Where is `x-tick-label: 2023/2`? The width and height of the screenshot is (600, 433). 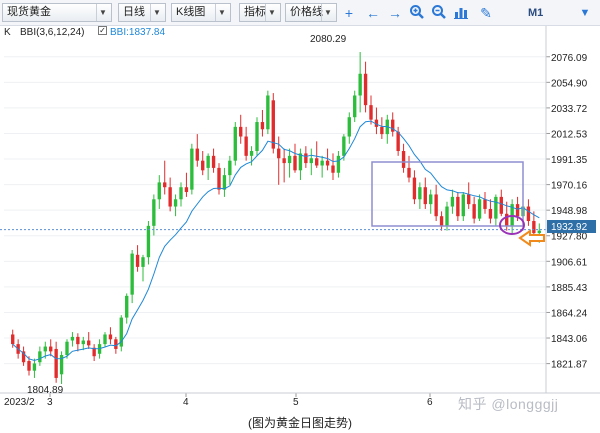
x-tick-label: 2023/2 is located at coordinates (19, 402).